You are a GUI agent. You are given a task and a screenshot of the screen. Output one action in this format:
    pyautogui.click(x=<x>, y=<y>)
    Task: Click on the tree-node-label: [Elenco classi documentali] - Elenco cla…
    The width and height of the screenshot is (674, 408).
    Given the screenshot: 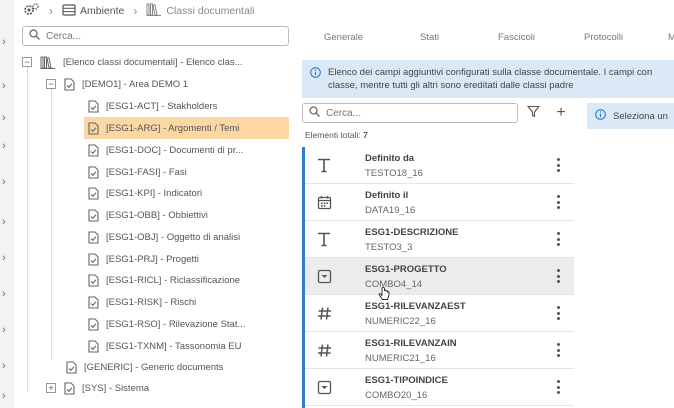 What is the action you would take?
    pyautogui.click(x=153, y=62)
    